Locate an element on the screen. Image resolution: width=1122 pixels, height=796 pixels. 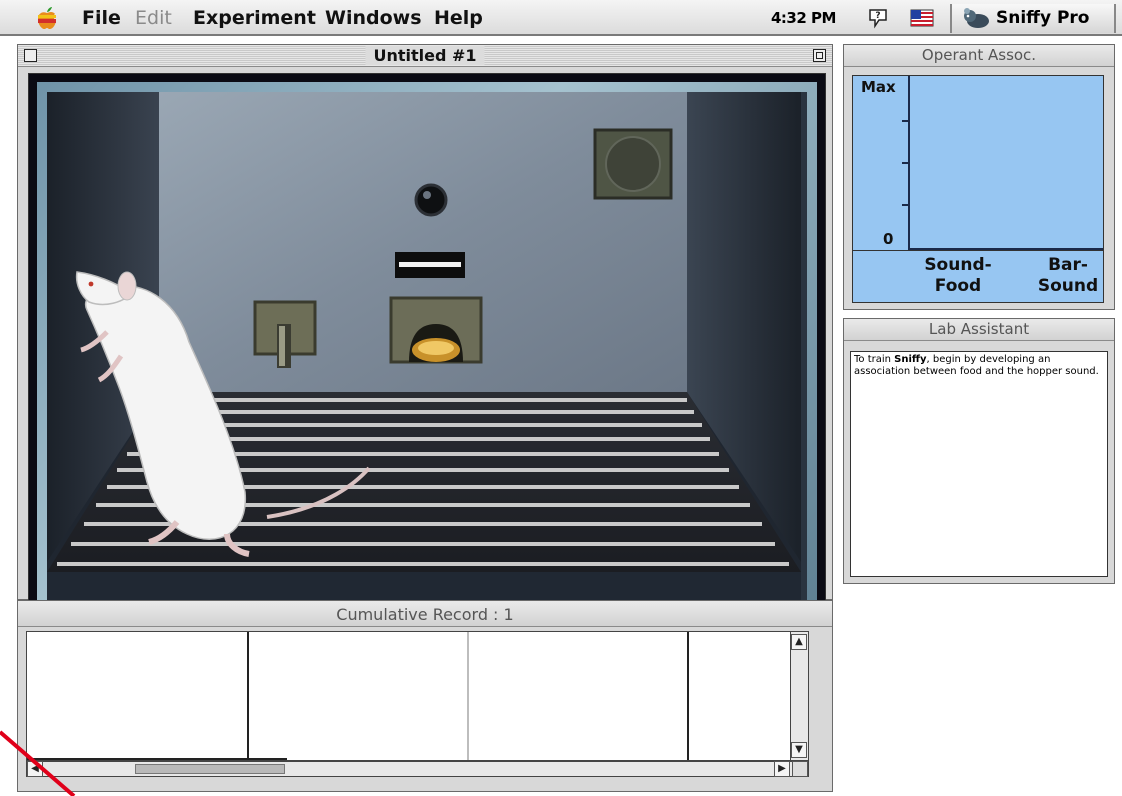
category-label: Sound- Food is located at coordinates (958, 275).